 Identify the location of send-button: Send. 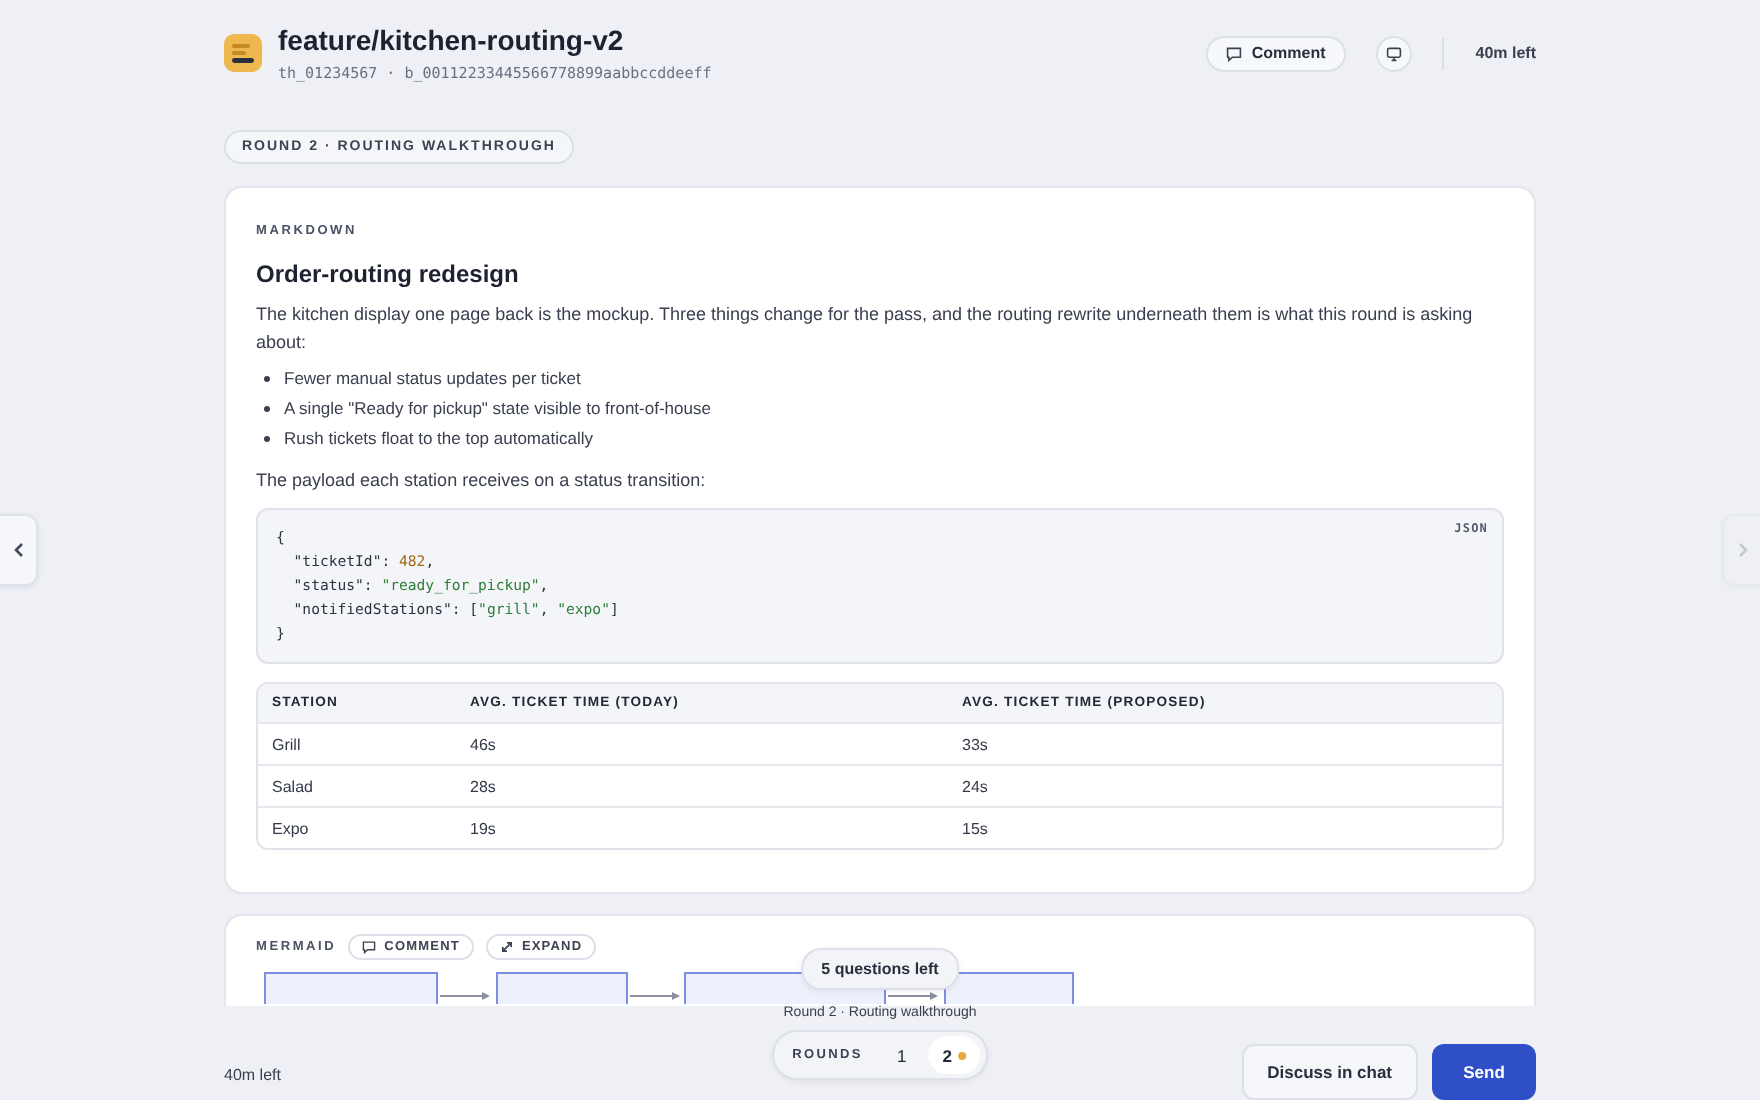
(1484, 1071).